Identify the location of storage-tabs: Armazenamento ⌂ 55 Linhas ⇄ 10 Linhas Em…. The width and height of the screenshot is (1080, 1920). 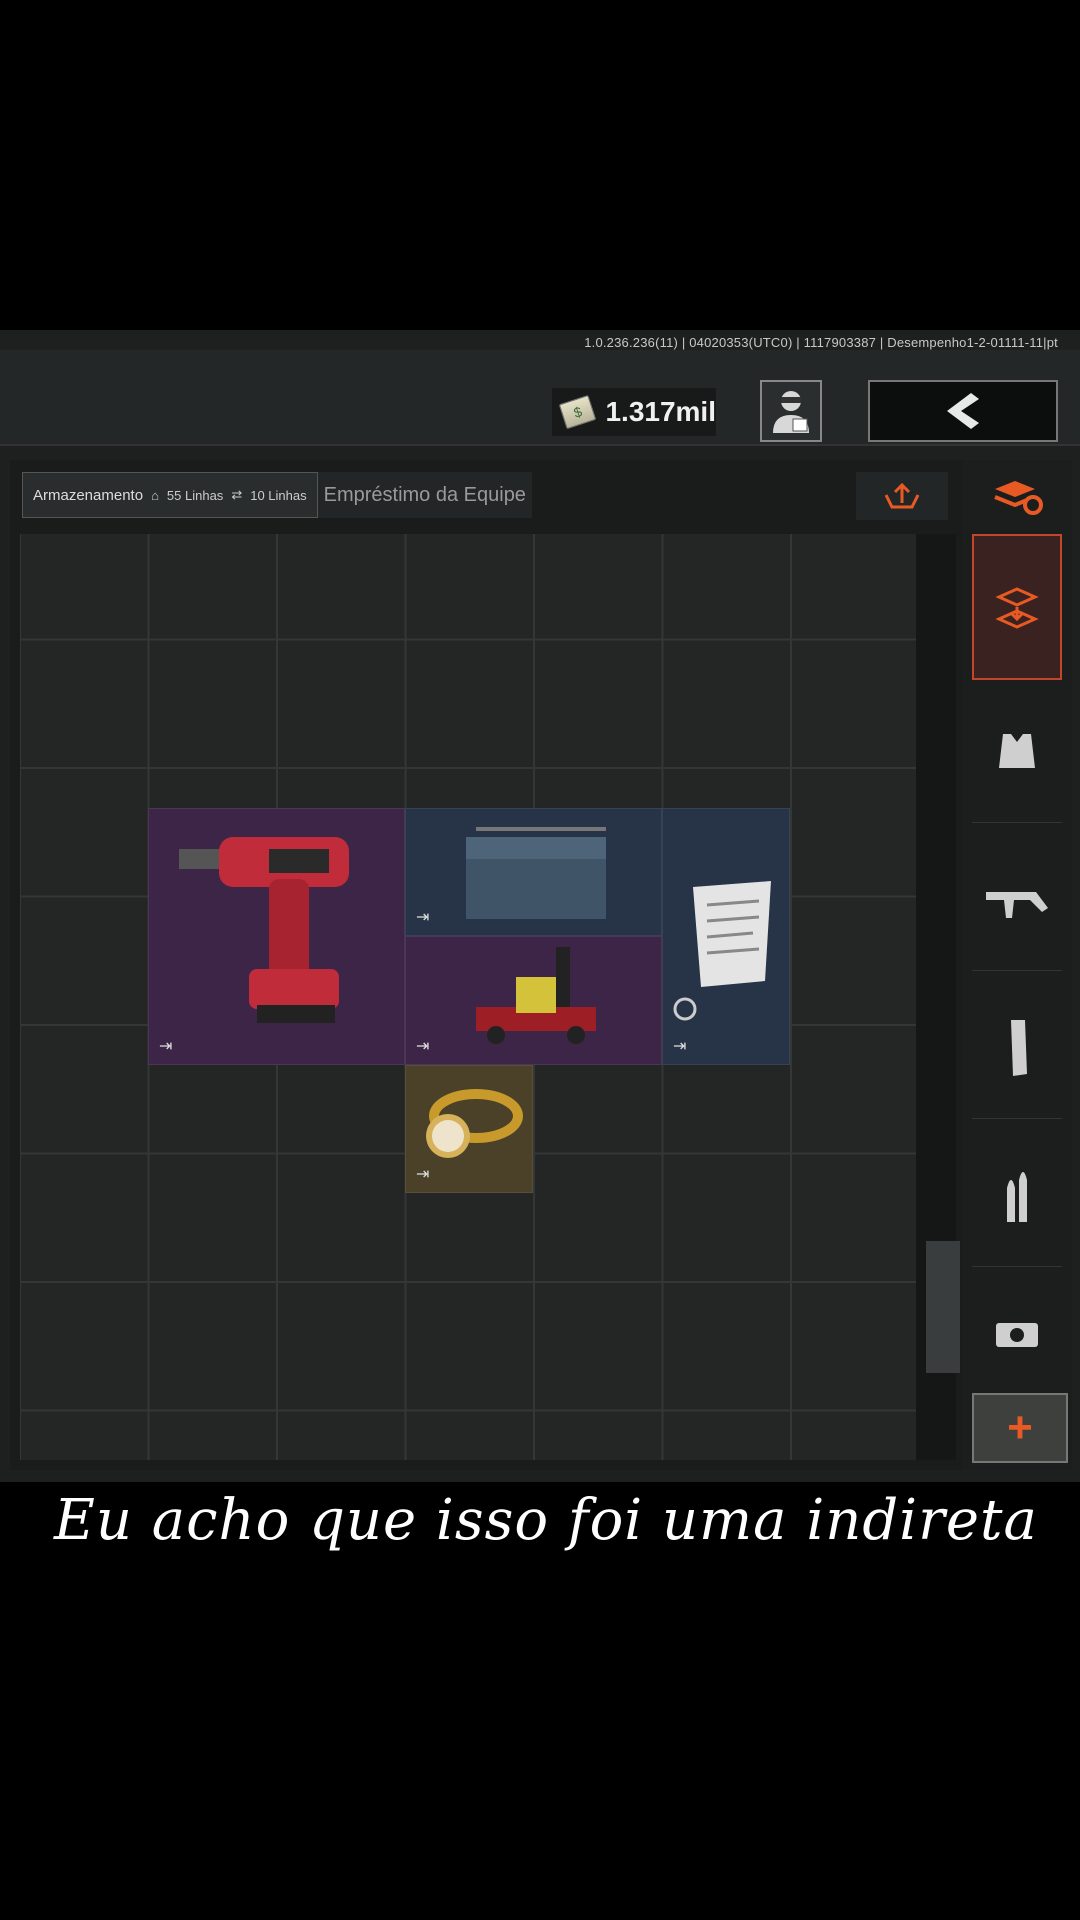
(277, 495).